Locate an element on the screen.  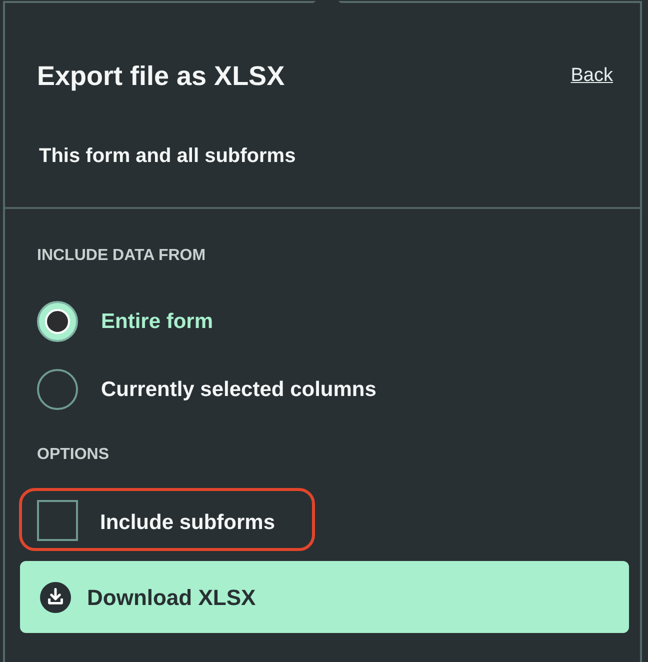
radio-label: Entire form is located at coordinates (157, 321).